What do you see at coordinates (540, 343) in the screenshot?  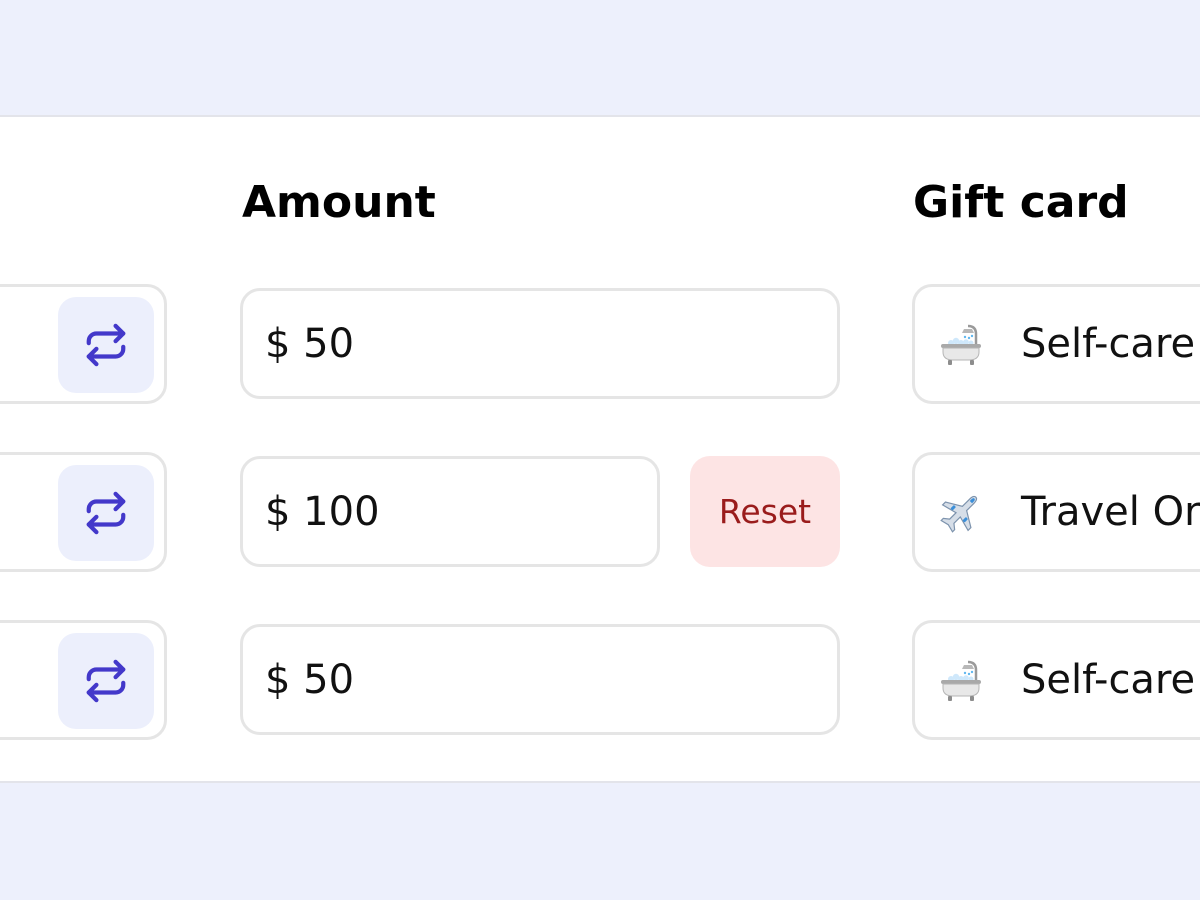 I see `amount-input-1: $ 50` at bounding box center [540, 343].